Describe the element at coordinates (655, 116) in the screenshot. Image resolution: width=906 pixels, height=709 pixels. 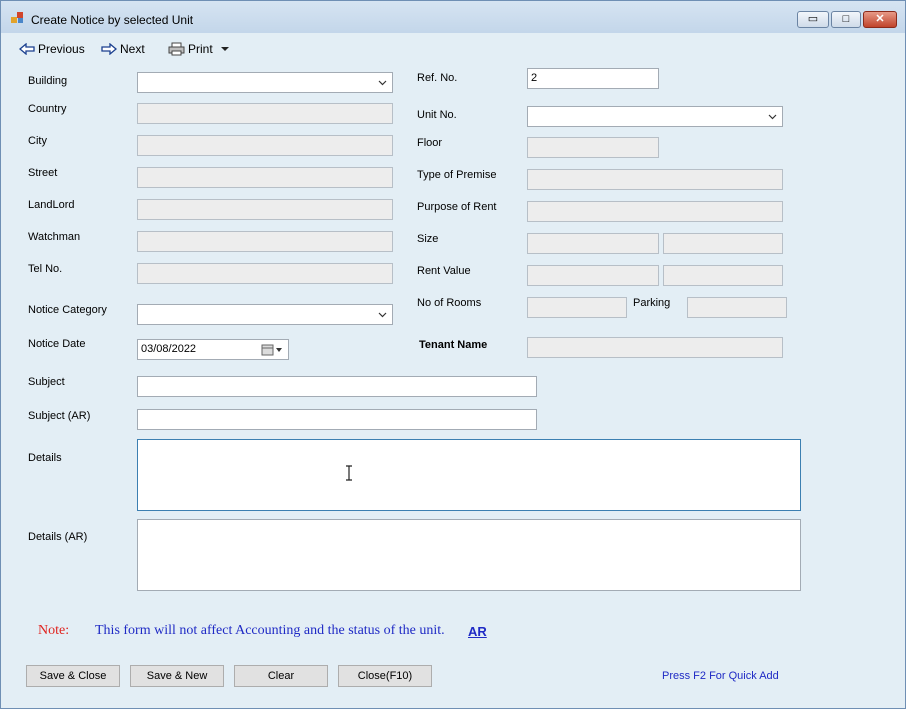
I see `unit-no-combo` at that location.